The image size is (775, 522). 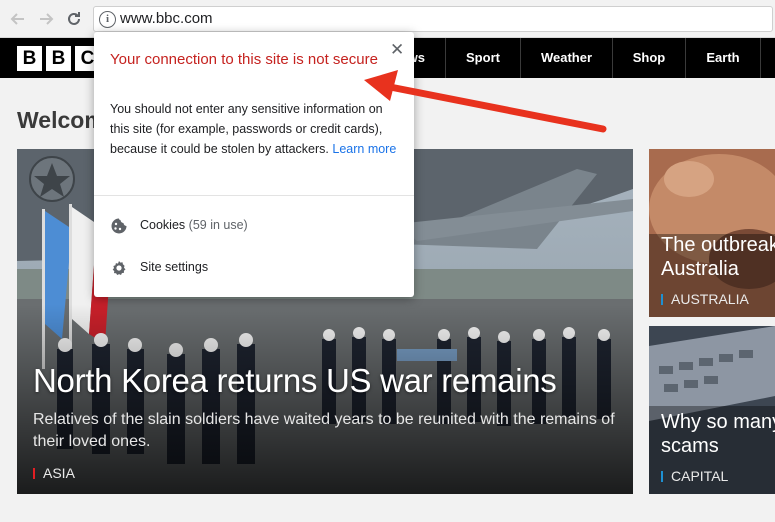 What do you see at coordinates (718, 422) in the screenshot?
I see `side-story-2-headline-line: Why so many` at bounding box center [718, 422].